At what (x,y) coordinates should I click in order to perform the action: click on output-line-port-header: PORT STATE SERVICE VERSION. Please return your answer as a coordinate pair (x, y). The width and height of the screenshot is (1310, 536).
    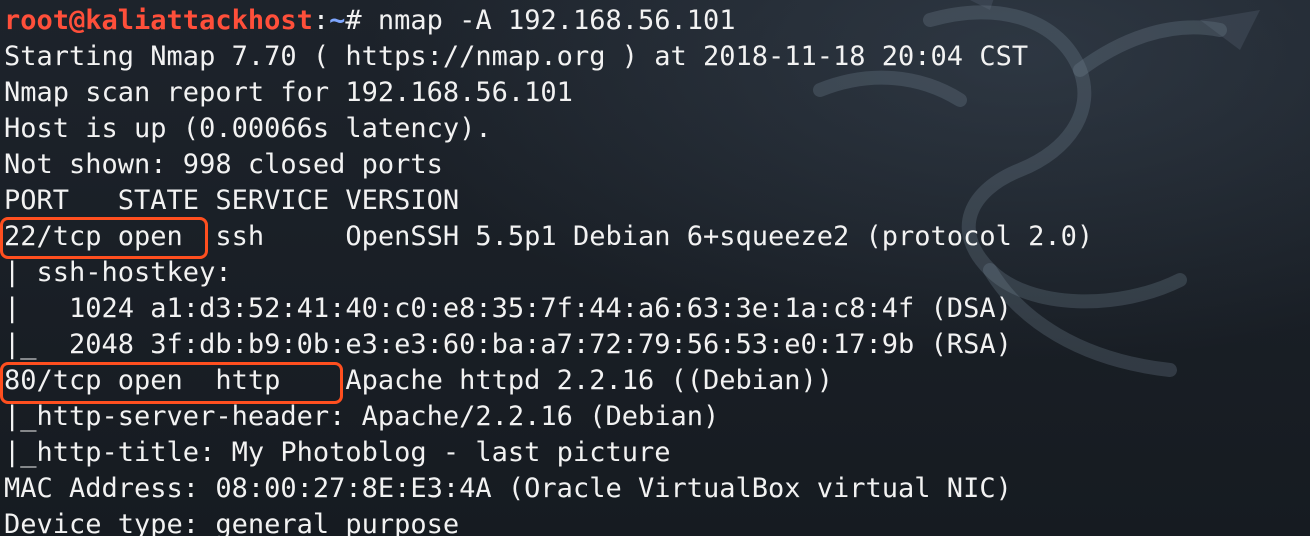
    Looking at the image, I should click on (232, 200).